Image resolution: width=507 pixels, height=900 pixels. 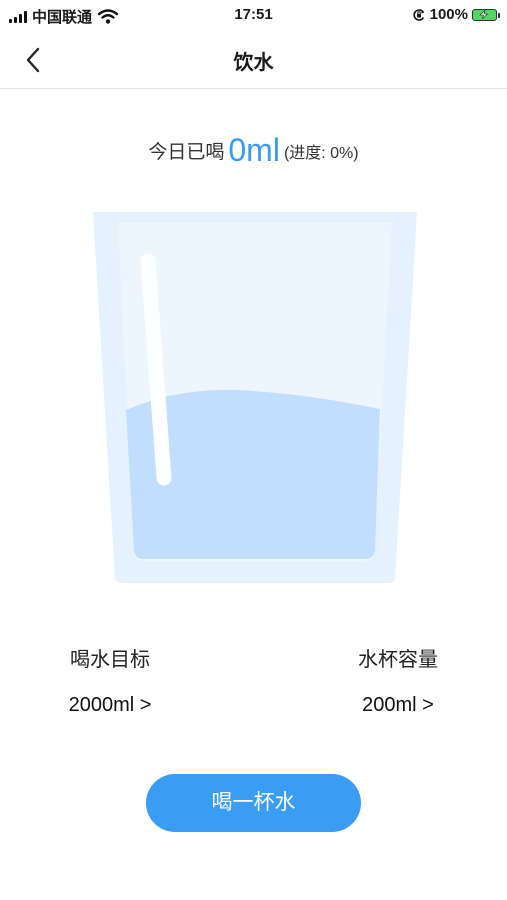 I want to click on goal-label: 喝水目标, so click(x=110, y=660).